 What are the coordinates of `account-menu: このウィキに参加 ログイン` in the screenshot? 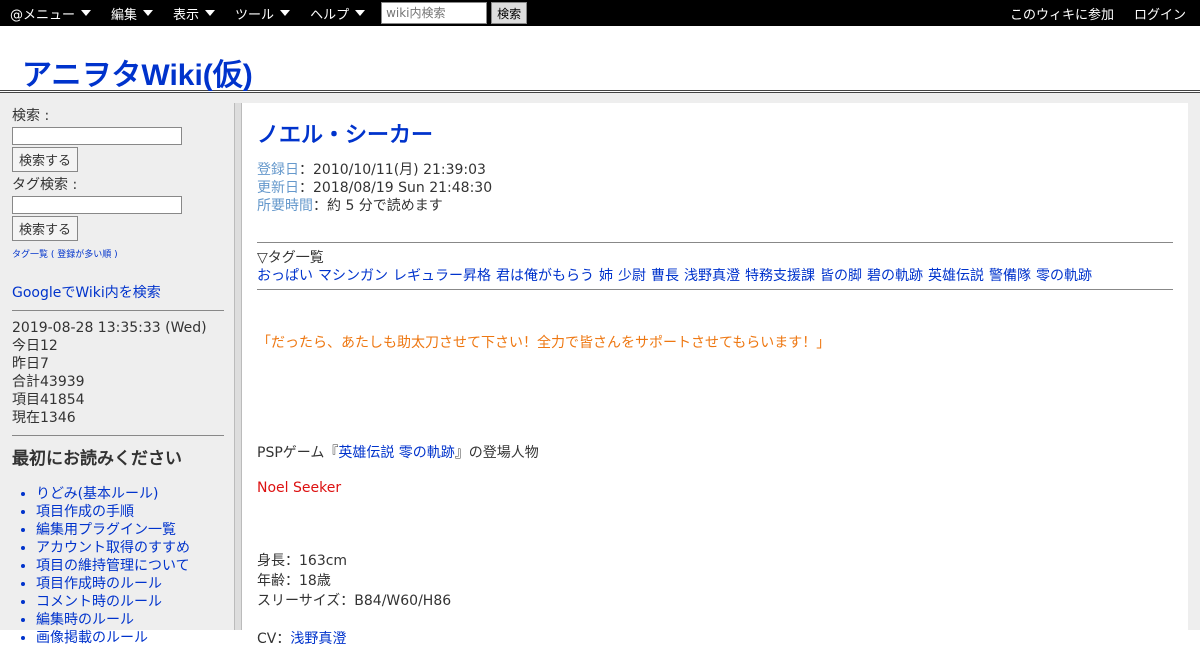 It's located at (1105, 13).